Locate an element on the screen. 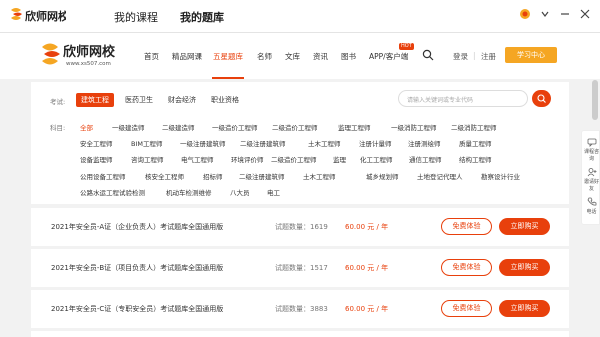  exam-title: 2021年安全员-B证（项目负责人）考试题库全国通用版 is located at coordinates (137, 268).